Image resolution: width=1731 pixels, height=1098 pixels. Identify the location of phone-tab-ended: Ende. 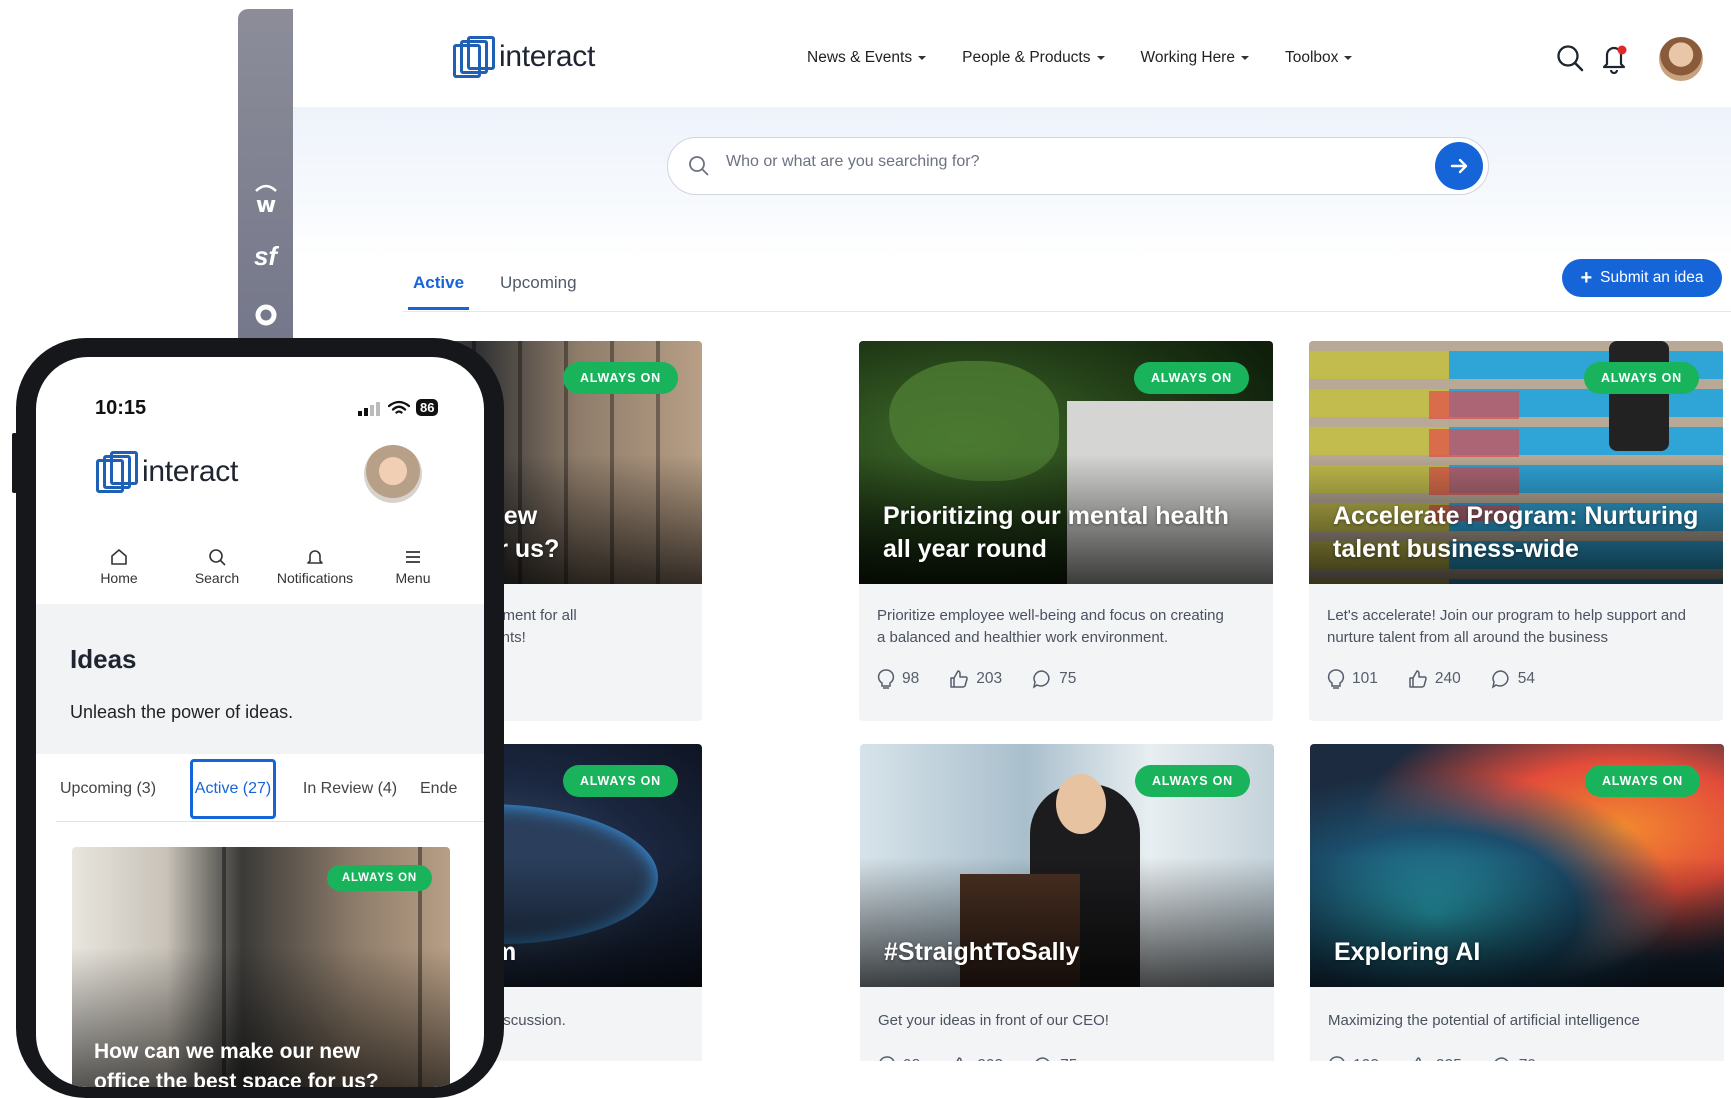
(438, 789).